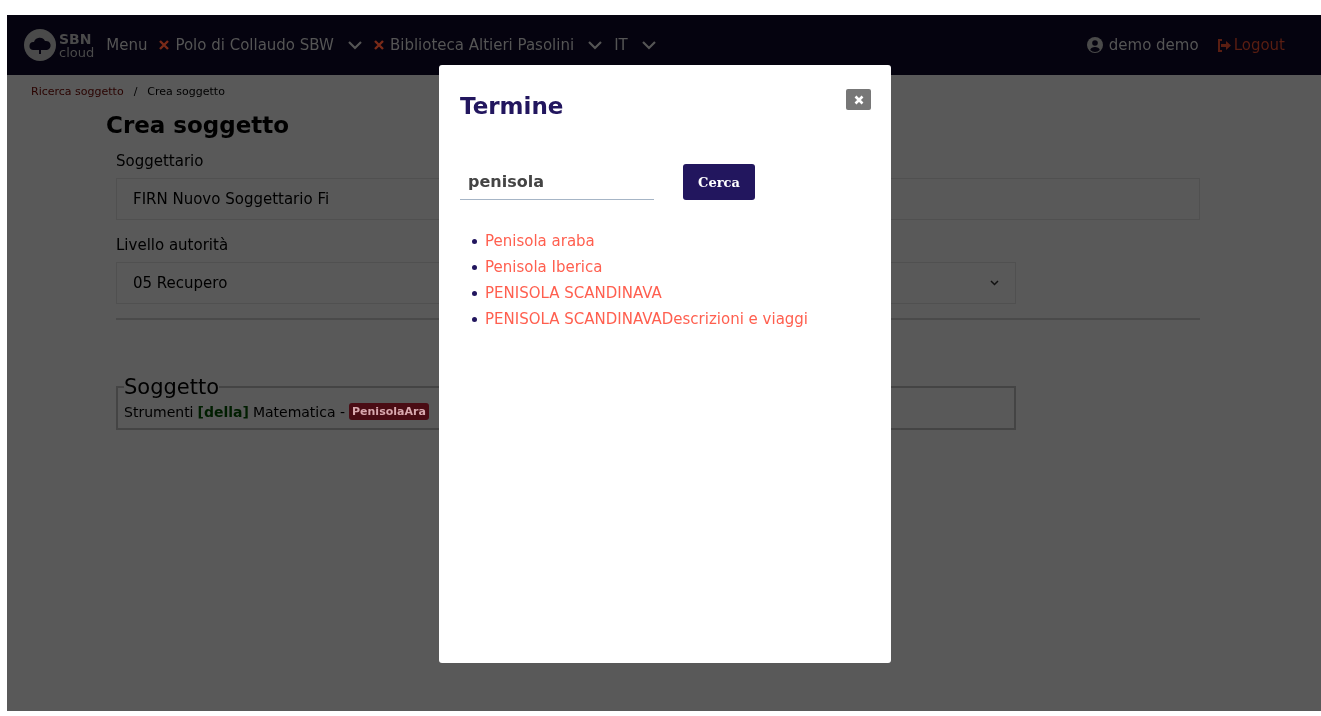  What do you see at coordinates (77, 52) in the screenshot?
I see `logo-subtext: cloud` at bounding box center [77, 52].